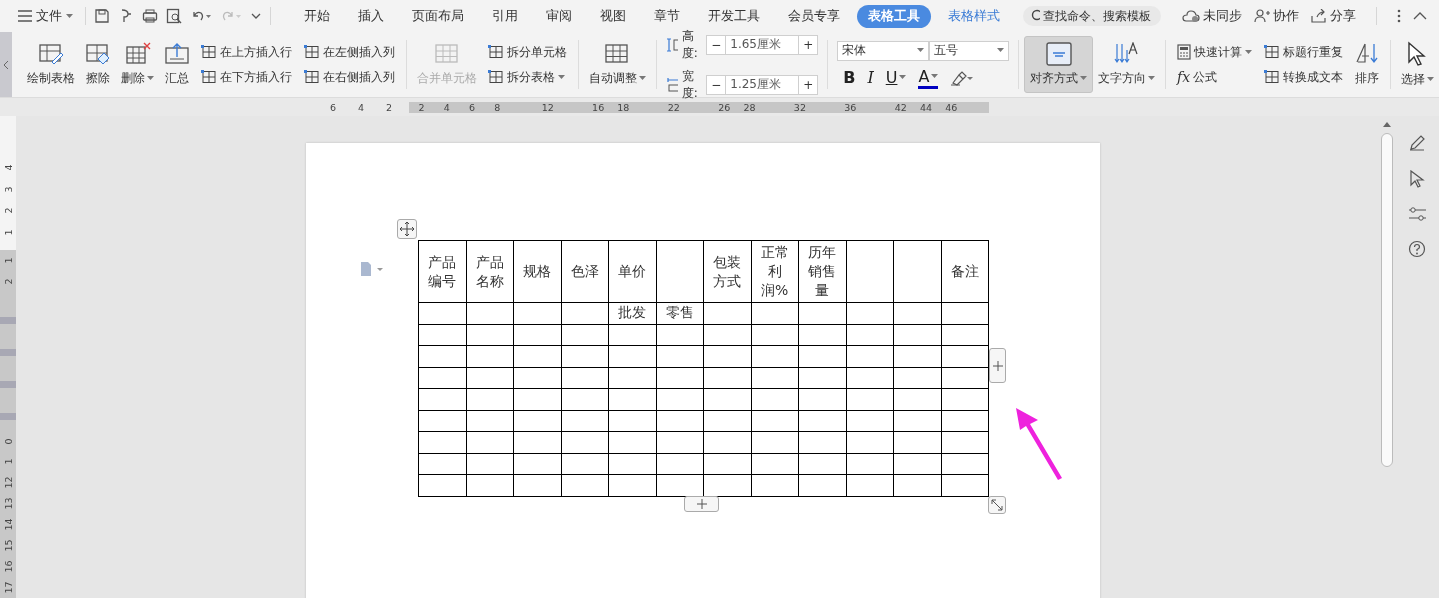 This screenshot has width=1439, height=598. What do you see at coordinates (762, 84) in the screenshot?
I see `size-field: 1.25厘米` at bounding box center [762, 84].